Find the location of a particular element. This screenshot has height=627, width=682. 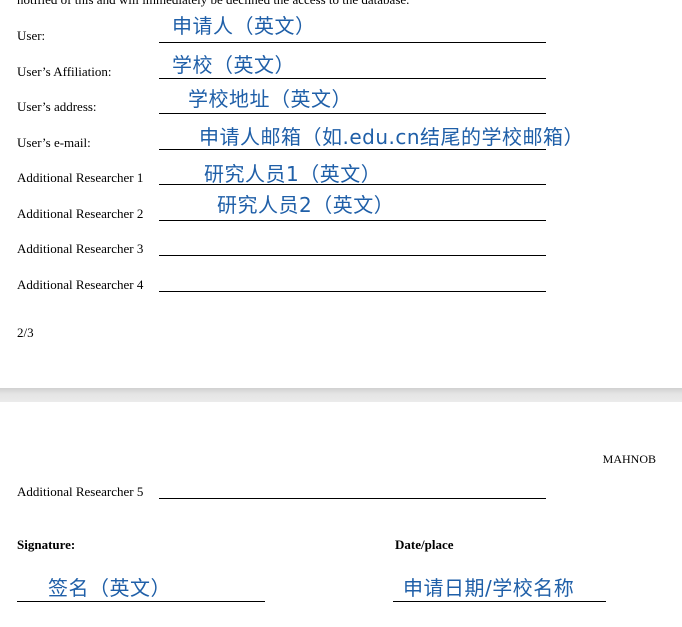

handwritten-researcher-1: 研究人员1（英文） is located at coordinates (293, 174).